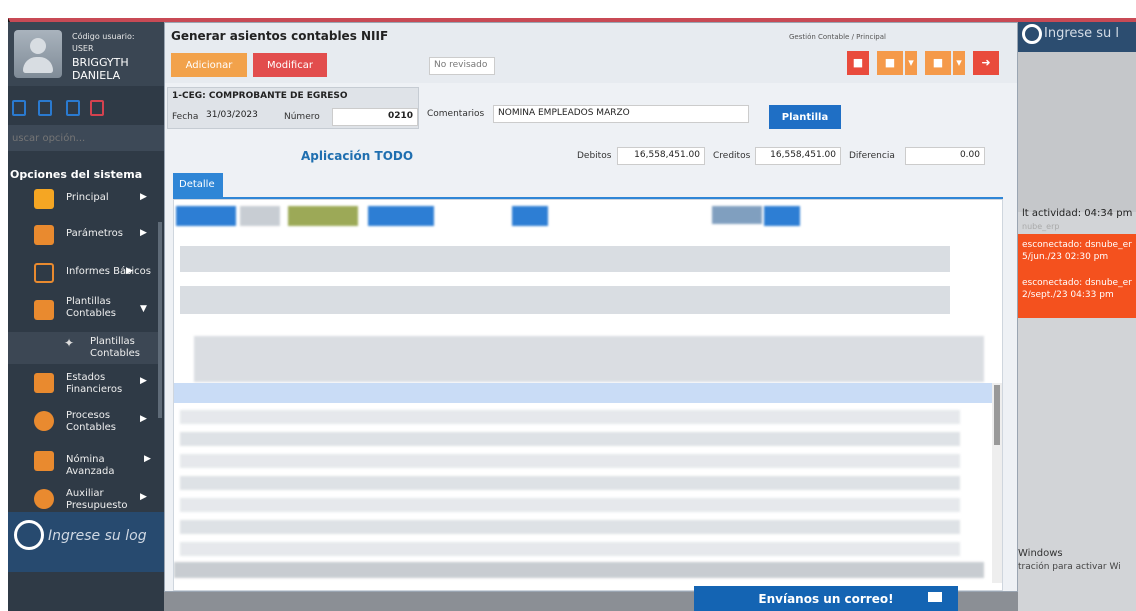 This screenshot has width=1136, height=611. Describe the element at coordinates (986, 63) in the screenshot. I see `exit-icon: ➜` at that location.